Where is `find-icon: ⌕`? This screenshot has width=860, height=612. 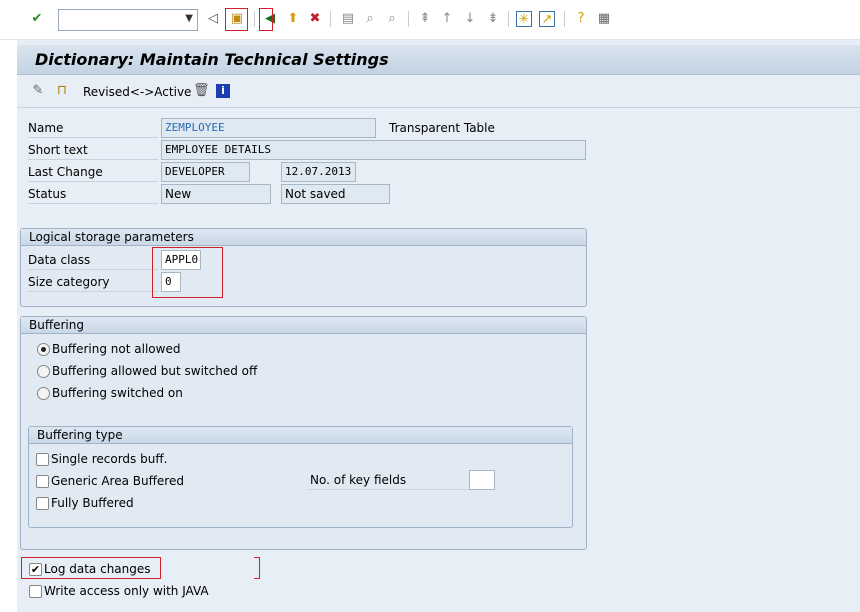
find-icon: ⌕ is located at coordinates (370, 19).